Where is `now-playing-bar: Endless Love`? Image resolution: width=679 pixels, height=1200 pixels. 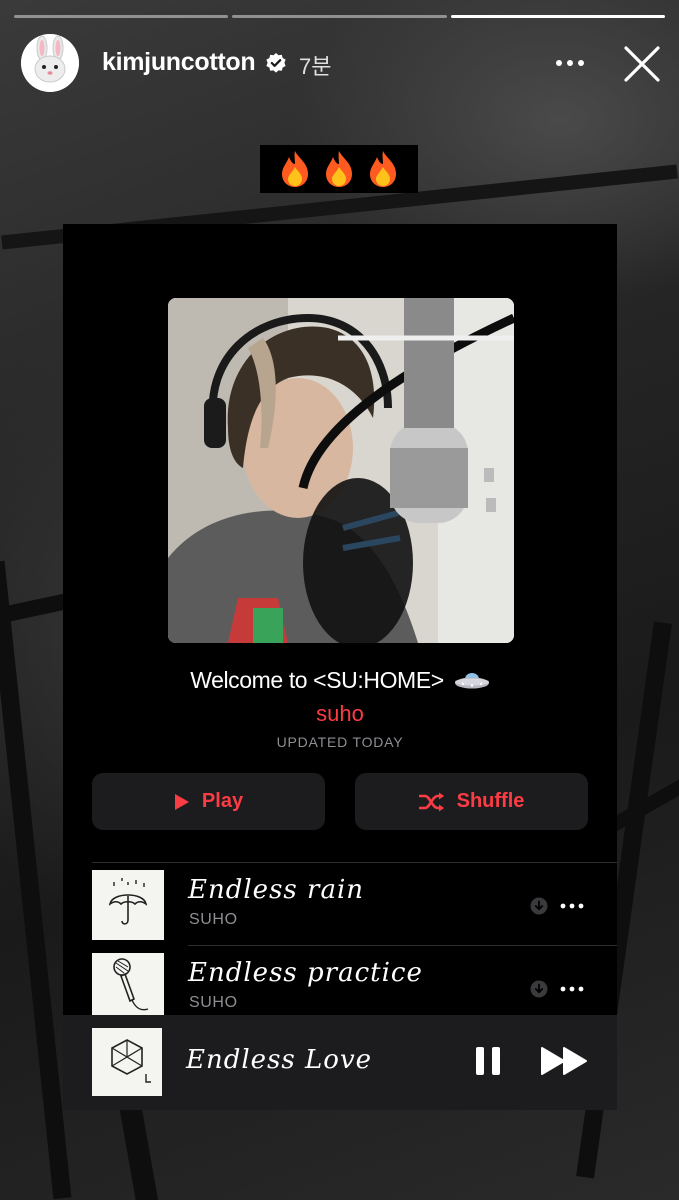 now-playing-bar: Endless Love is located at coordinates (340, 1062).